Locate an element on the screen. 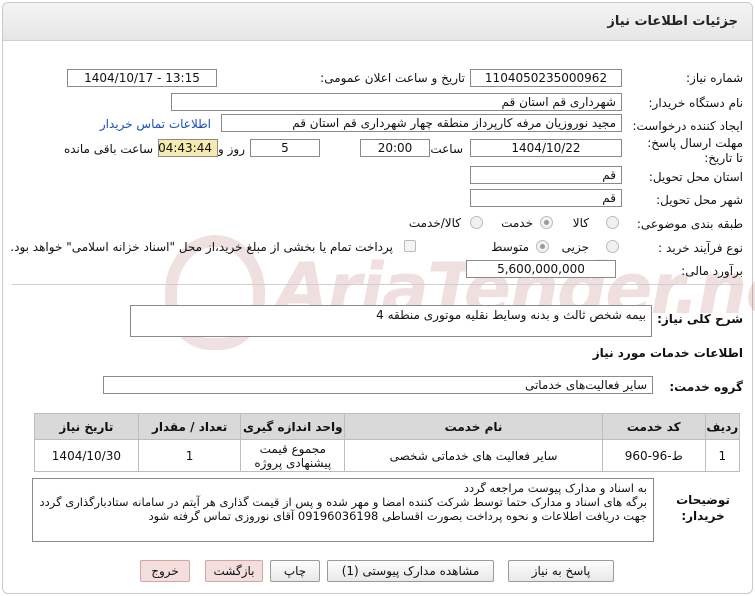  back-button: بازگشت is located at coordinates (234, 571).